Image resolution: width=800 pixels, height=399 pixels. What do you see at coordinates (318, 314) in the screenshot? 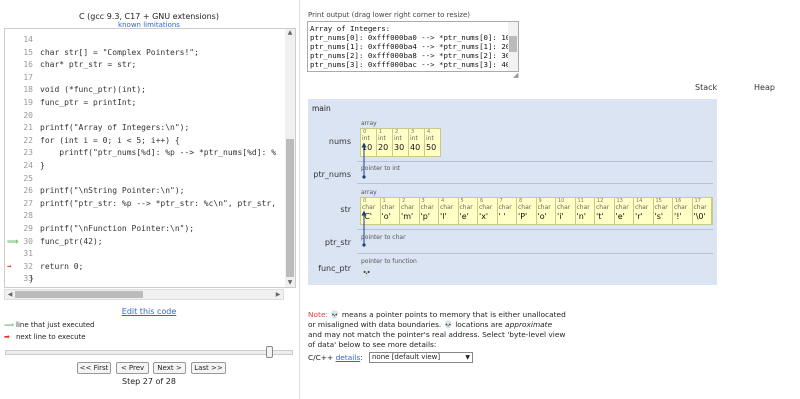
I see `note-label: Note:` at bounding box center [318, 314].